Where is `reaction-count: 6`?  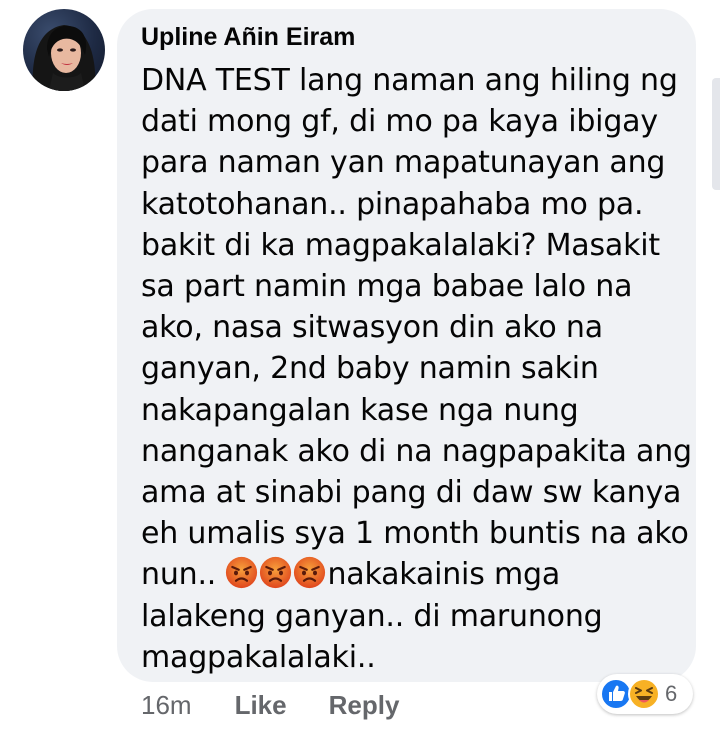
reaction-count: 6 is located at coordinates (671, 693).